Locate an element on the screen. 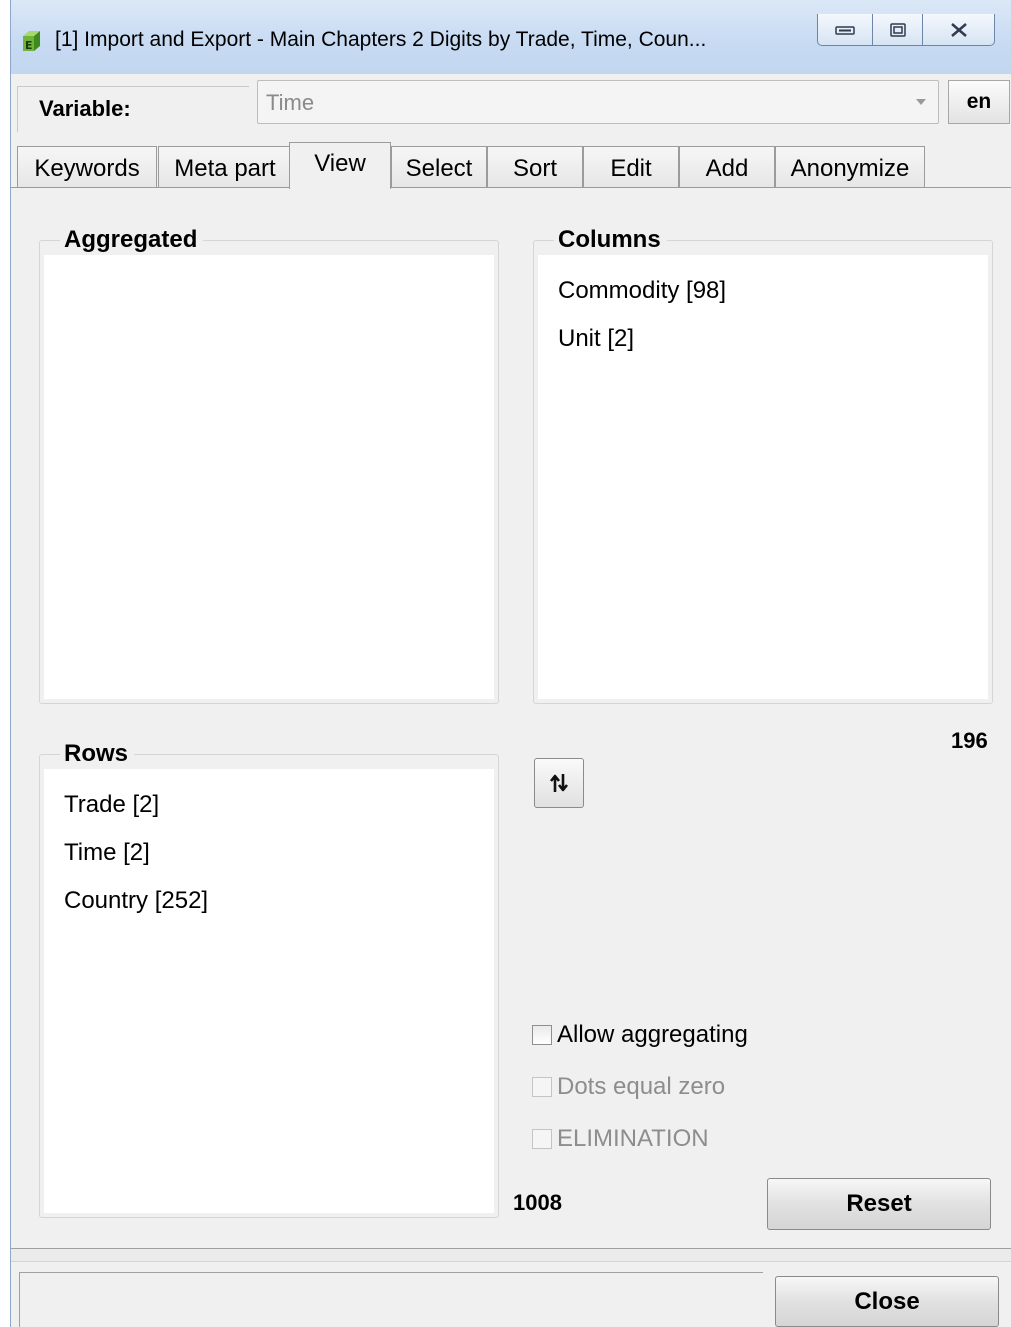 The width and height of the screenshot is (1011, 1327). list-item: Commodity [98] is located at coordinates (642, 291).